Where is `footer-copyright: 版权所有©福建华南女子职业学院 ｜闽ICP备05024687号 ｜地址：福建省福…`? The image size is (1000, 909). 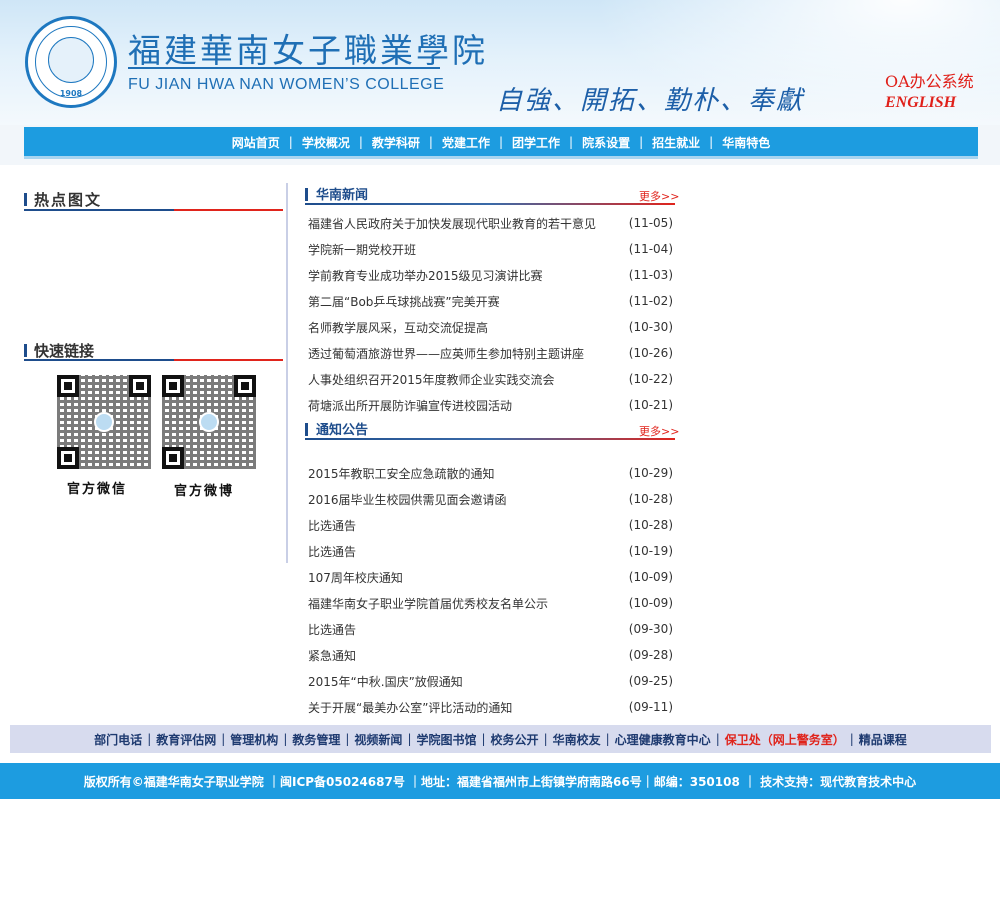
footer-copyright: 版权所有©福建华南女子职业学院 ｜闽ICP备05024687号 ｜地址：福建省福… is located at coordinates (500, 781).